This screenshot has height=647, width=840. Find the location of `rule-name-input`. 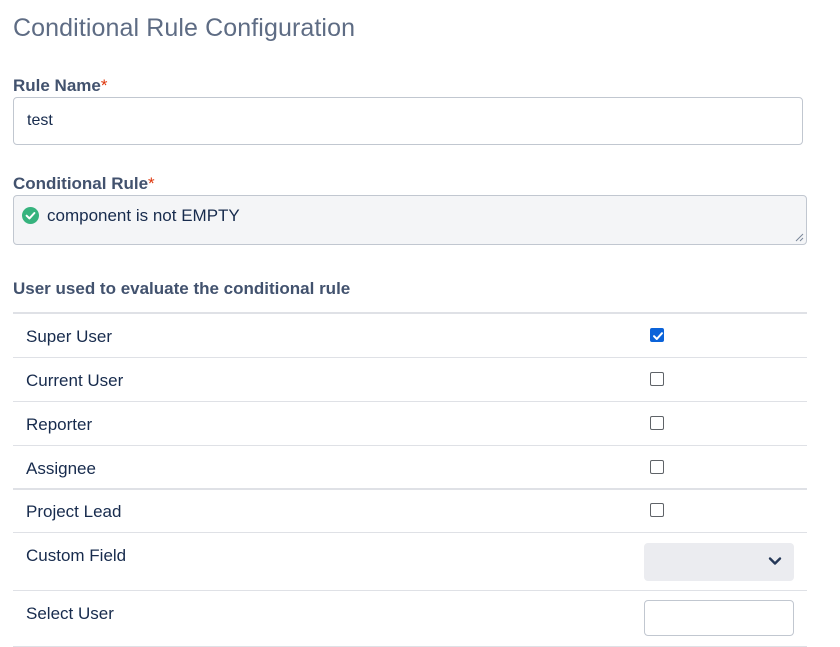

rule-name-input is located at coordinates (408, 121).